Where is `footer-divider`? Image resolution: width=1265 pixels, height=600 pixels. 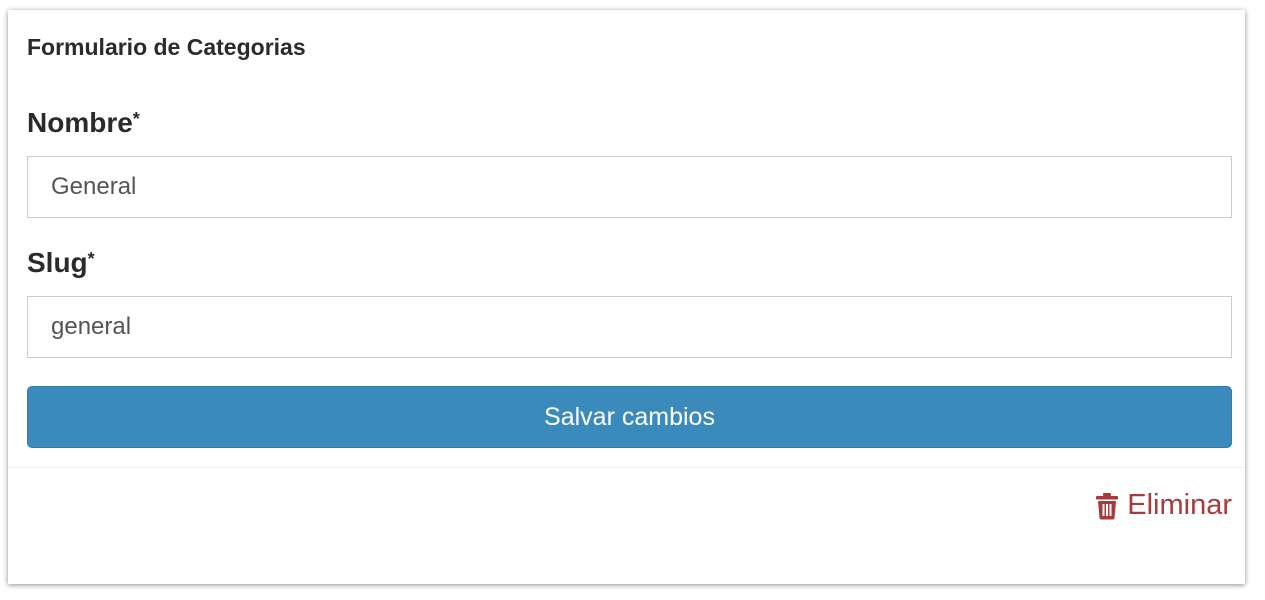 footer-divider is located at coordinates (626, 467).